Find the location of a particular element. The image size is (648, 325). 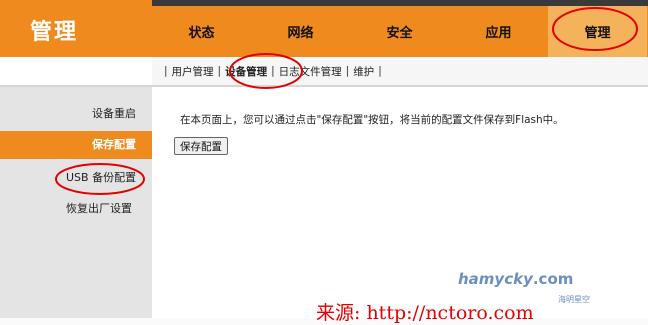

tab-network: 网络 is located at coordinates (300, 31).